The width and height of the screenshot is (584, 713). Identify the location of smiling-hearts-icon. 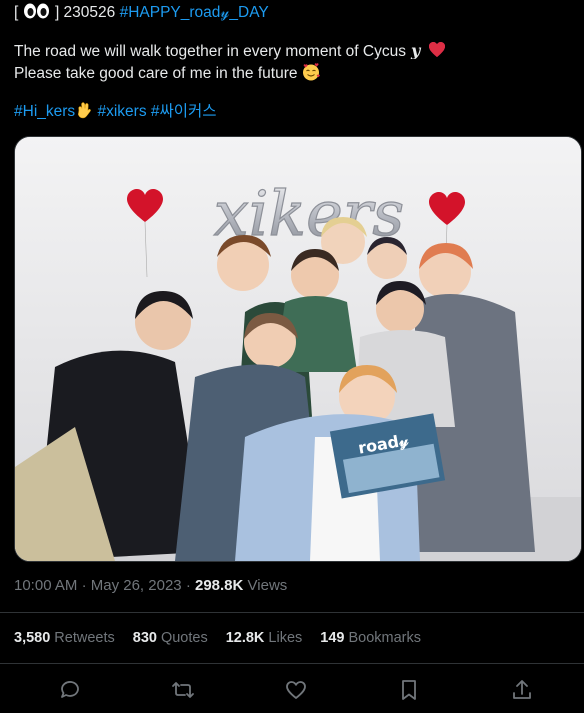
(311, 72).